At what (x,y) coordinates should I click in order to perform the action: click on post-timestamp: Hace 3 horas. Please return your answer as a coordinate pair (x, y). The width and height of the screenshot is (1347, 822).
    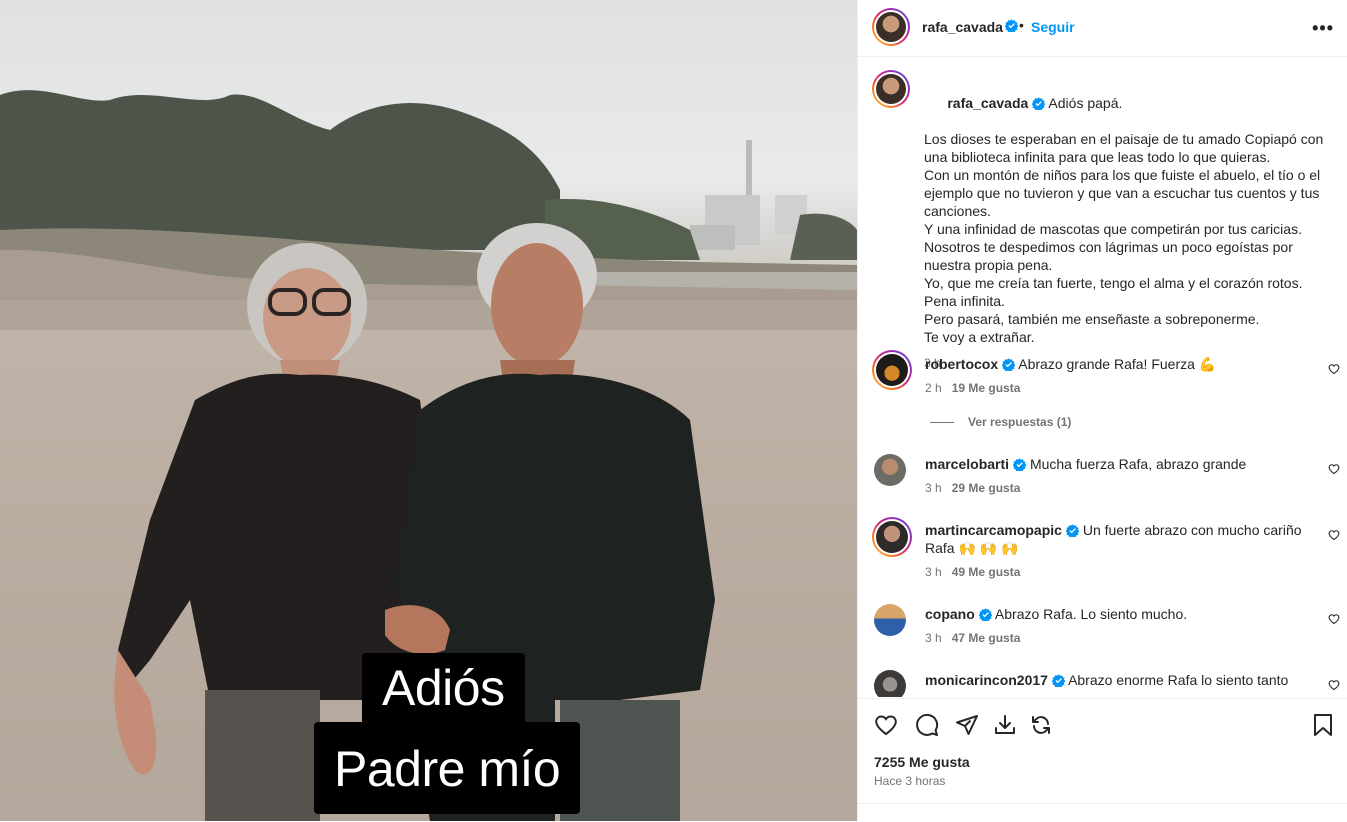
    Looking at the image, I should click on (910, 781).